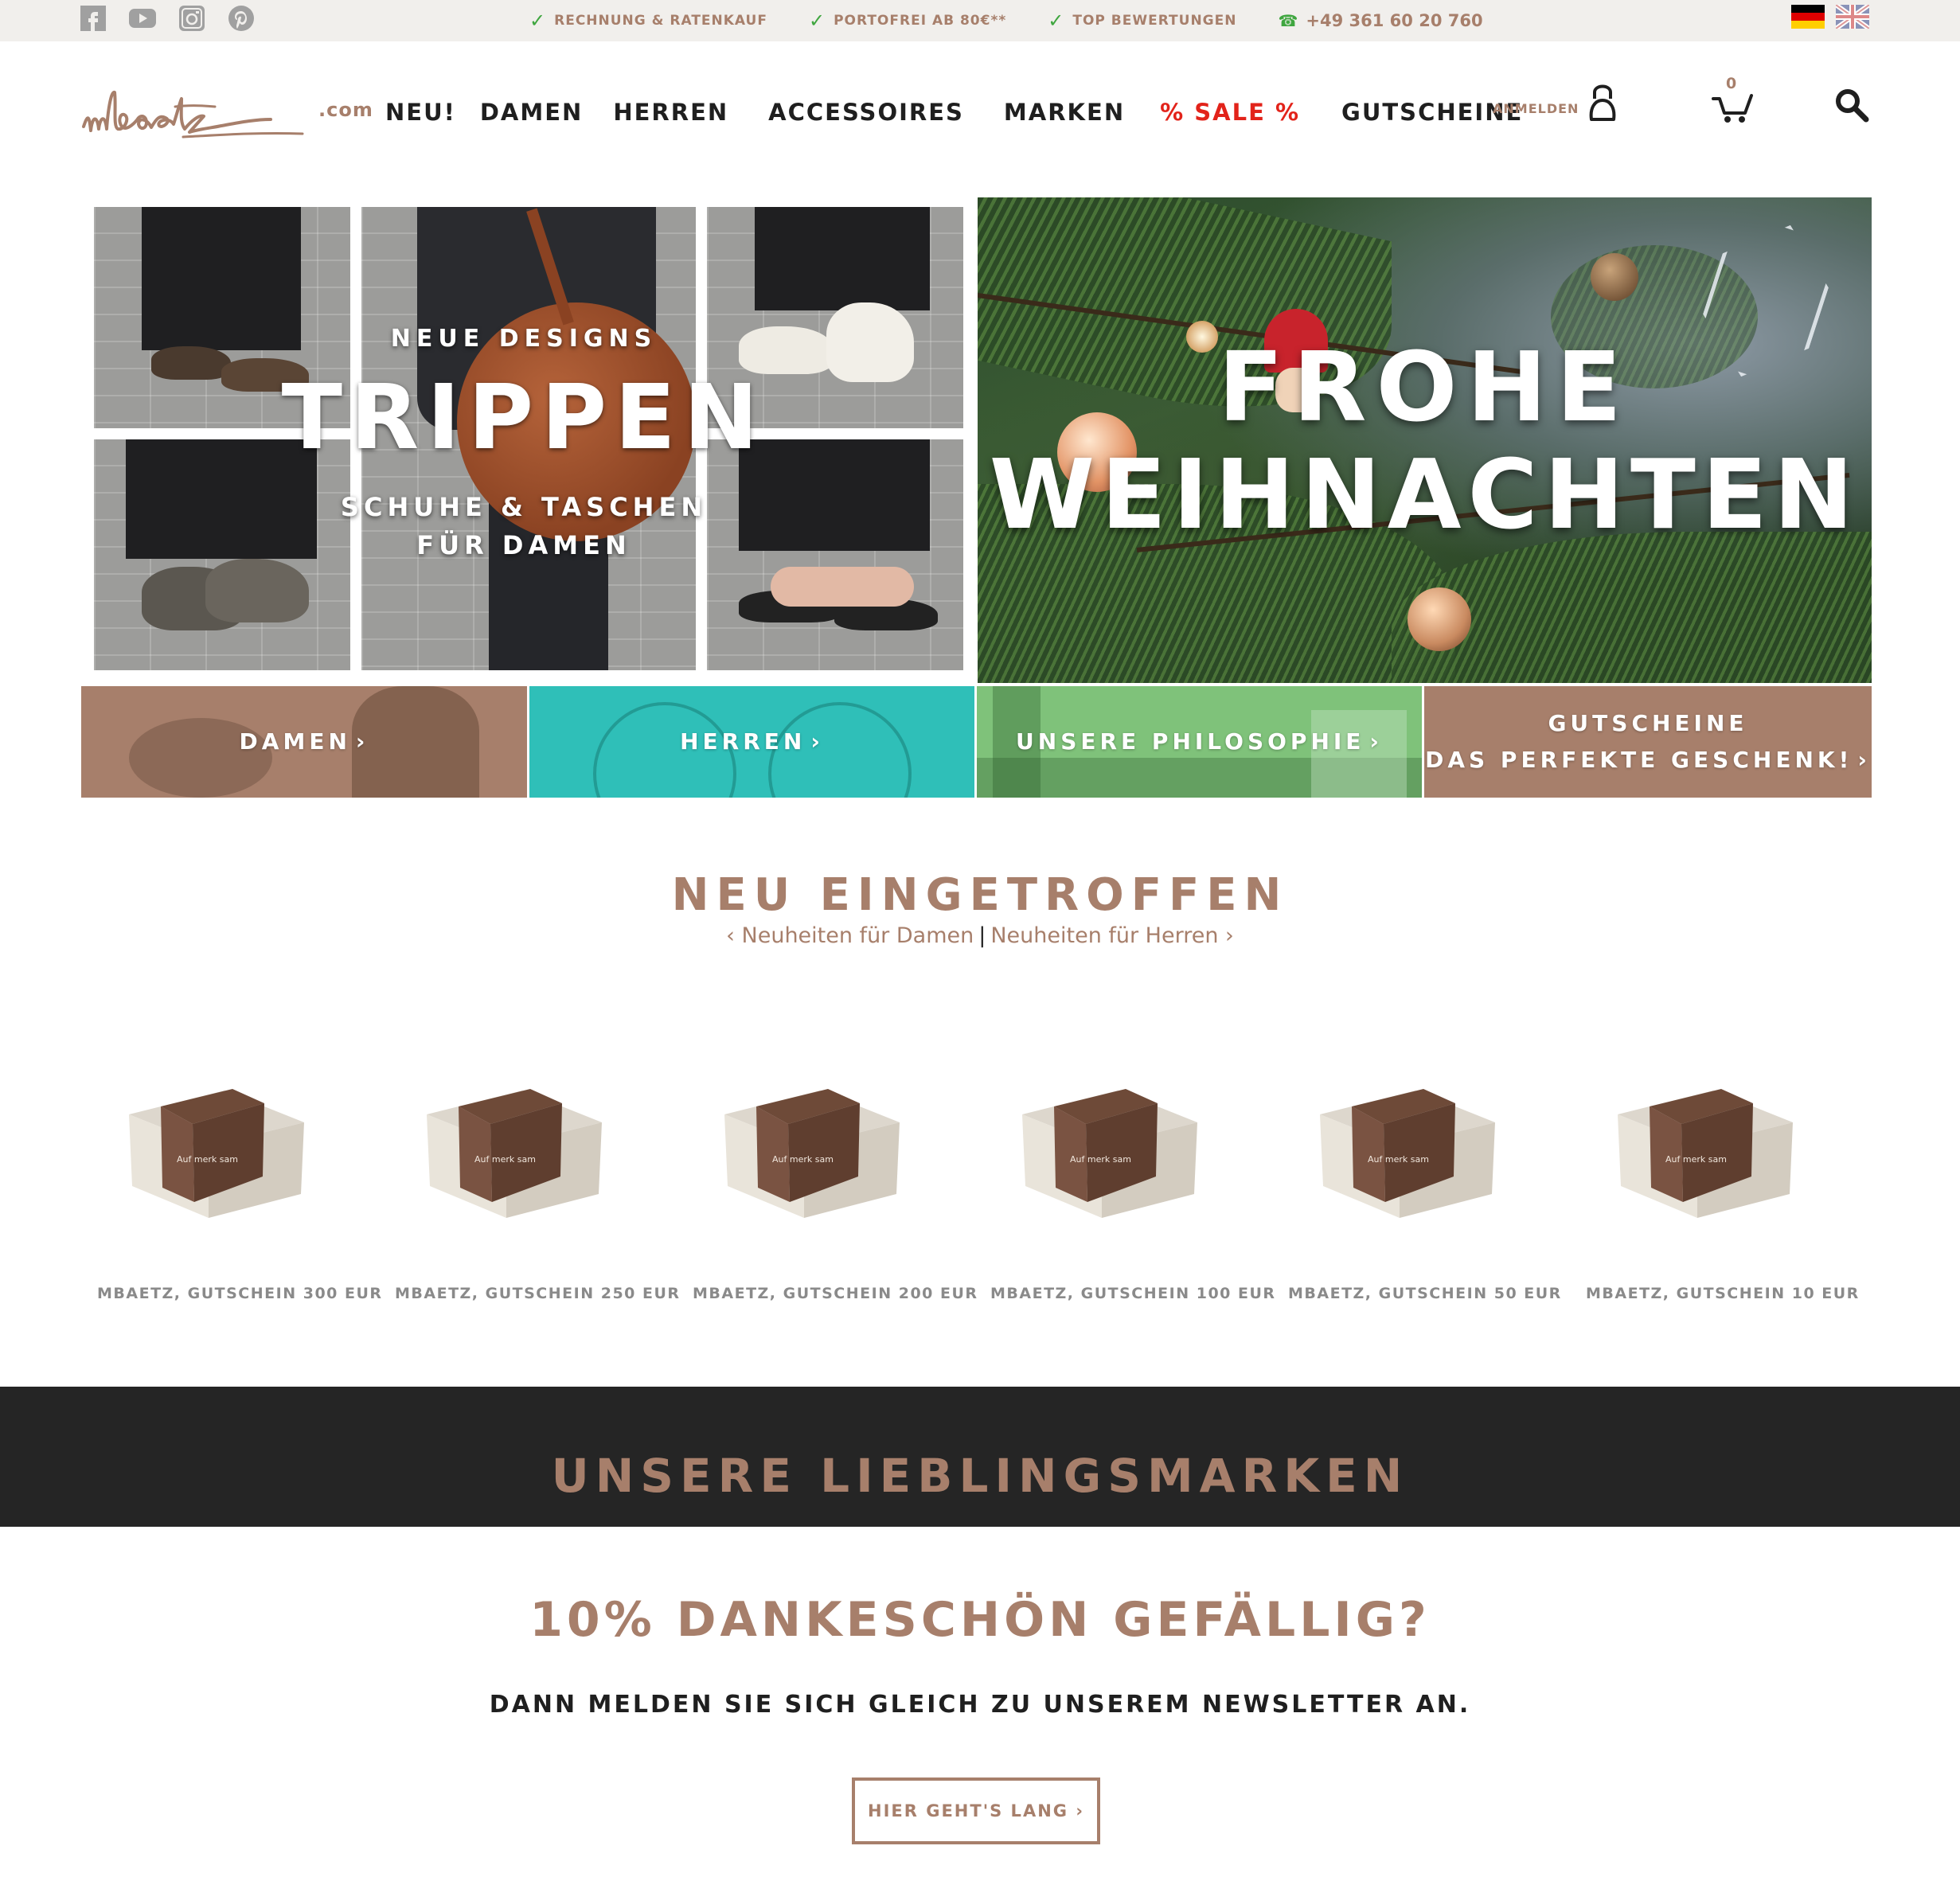 This screenshot has width=1960, height=1877. Describe the element at coordinates (661, 21) in the screenshot. I see `usp-label: RECHNUNG & RATENKAUF` at that location.